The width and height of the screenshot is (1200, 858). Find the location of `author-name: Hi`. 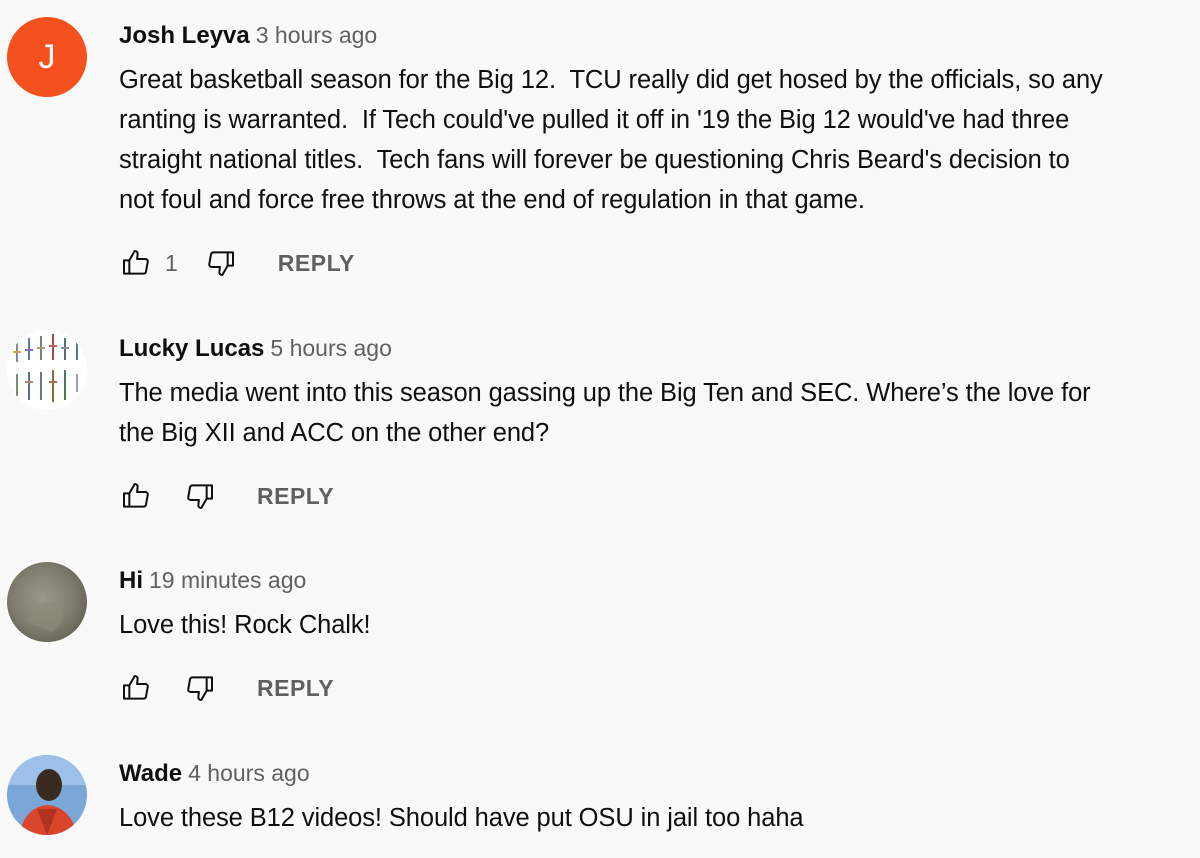

author-name: Hi is located at coordinates (131, 580).